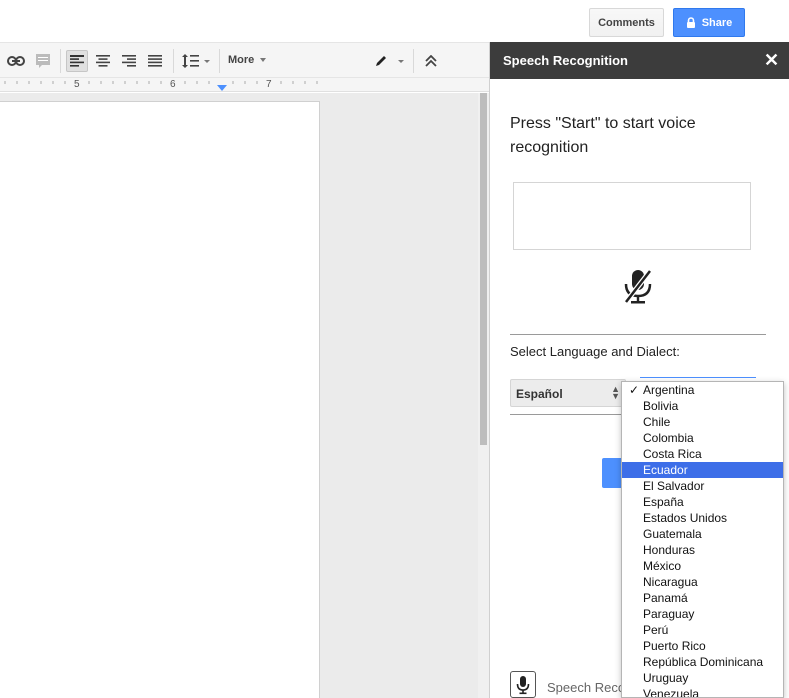 Image resolution: width=789 pixels, height=698 pixels. What do you see at coordinates (702, 390) in the screenshot?
I see `dialect-option: ✓ Argentina` at bounding box center [702, 390].